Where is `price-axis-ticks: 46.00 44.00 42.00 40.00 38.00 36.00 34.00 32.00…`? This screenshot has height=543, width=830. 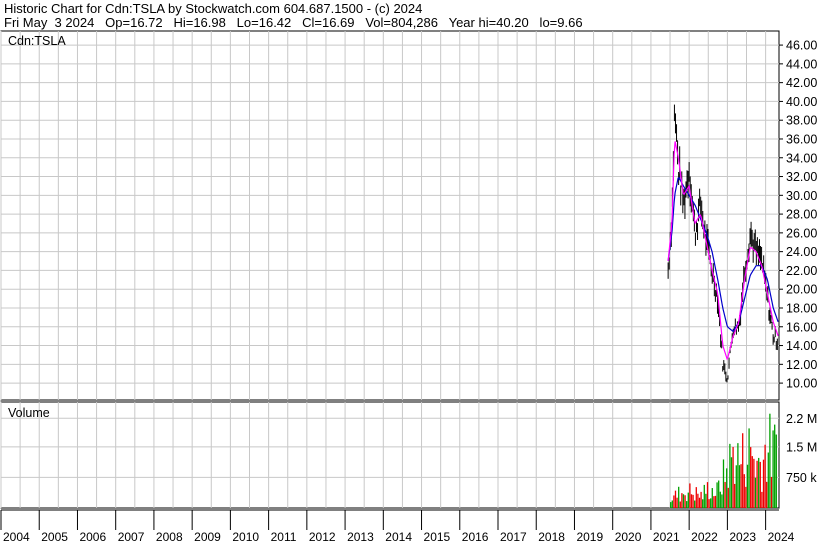 price-axis-ticks: 46.00 44.00 42.00 40.00 38.00 36.00 34.00 32.00… is located at coordinates (798, 215).